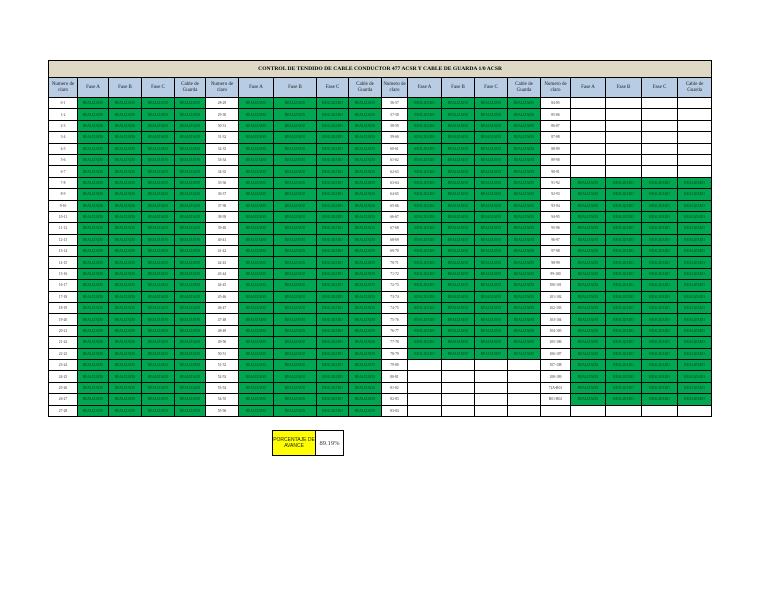 The image size is (768, 593). Describe the element at coordinates (394, 114) in the screenshot. I see `claro-cell: 57-58` at that location.